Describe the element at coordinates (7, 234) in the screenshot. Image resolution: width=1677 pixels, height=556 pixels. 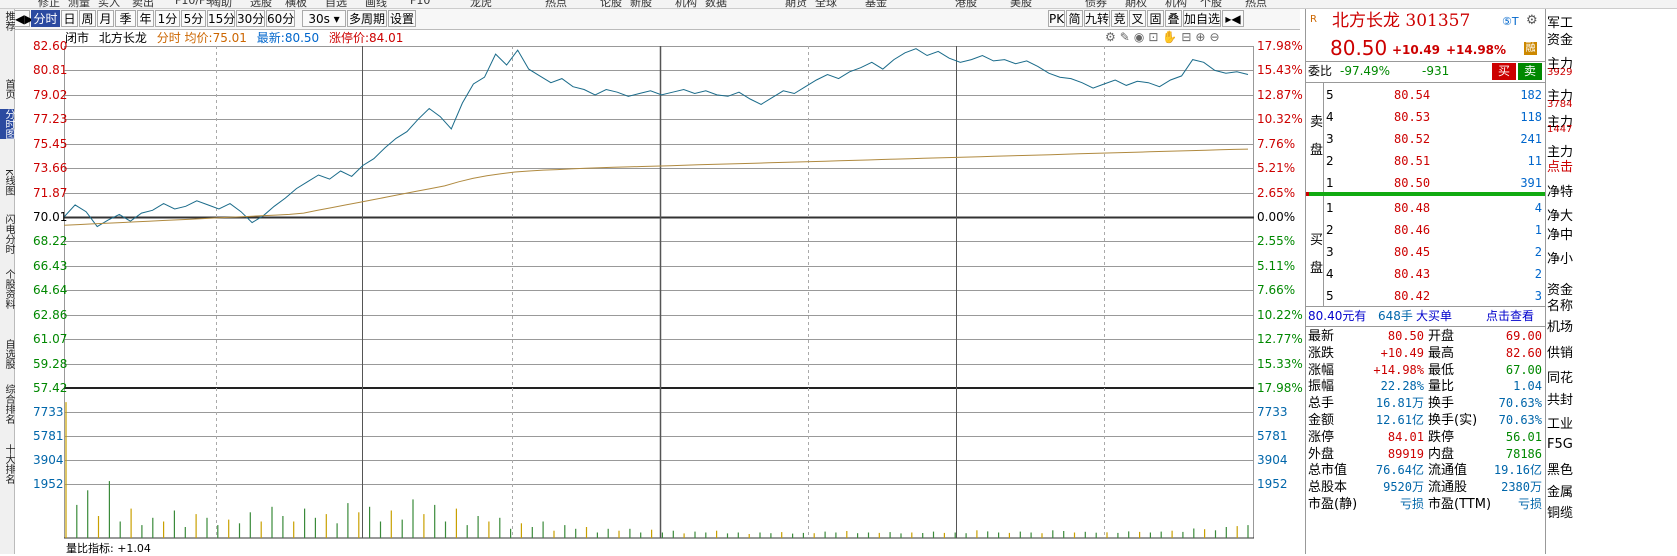
I see `sidebar-item-5: 闪电分时` at that location.